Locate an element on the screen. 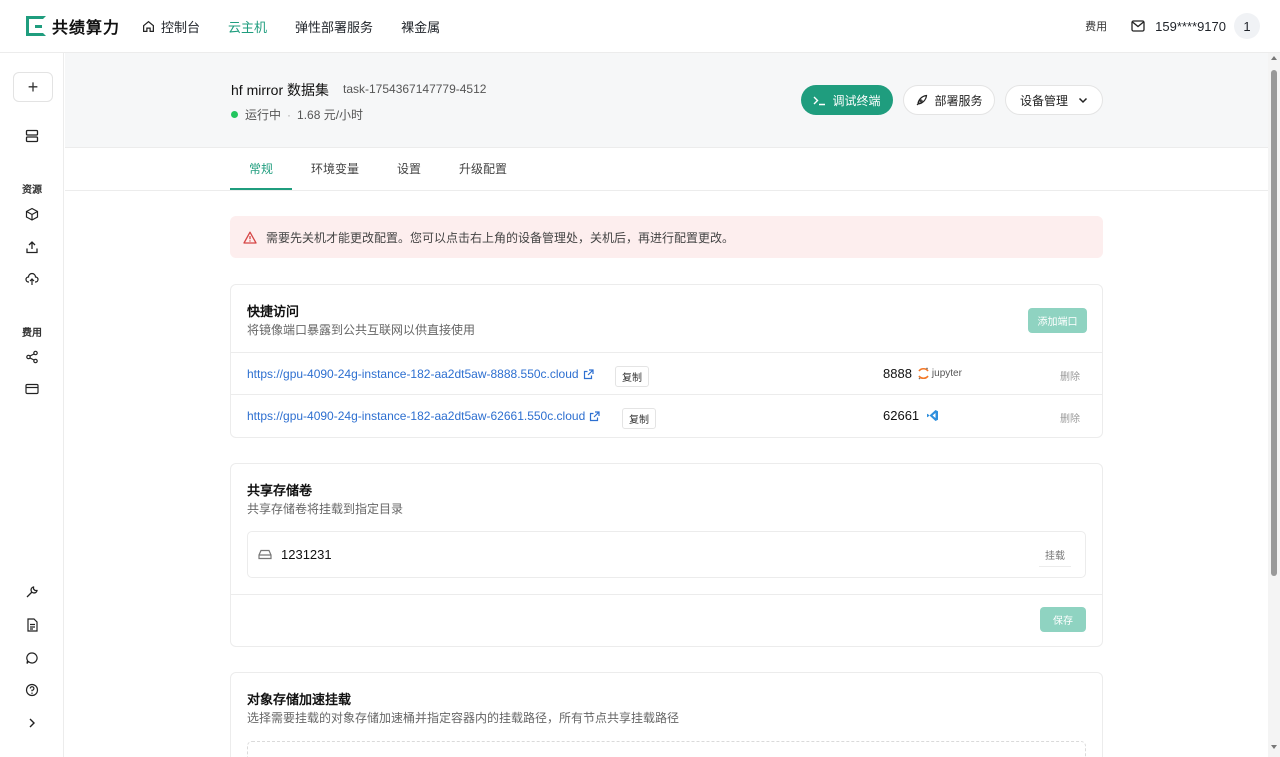 This screenshot has width=1280, height=757. warning-icon is located at coordinates (250, 237).